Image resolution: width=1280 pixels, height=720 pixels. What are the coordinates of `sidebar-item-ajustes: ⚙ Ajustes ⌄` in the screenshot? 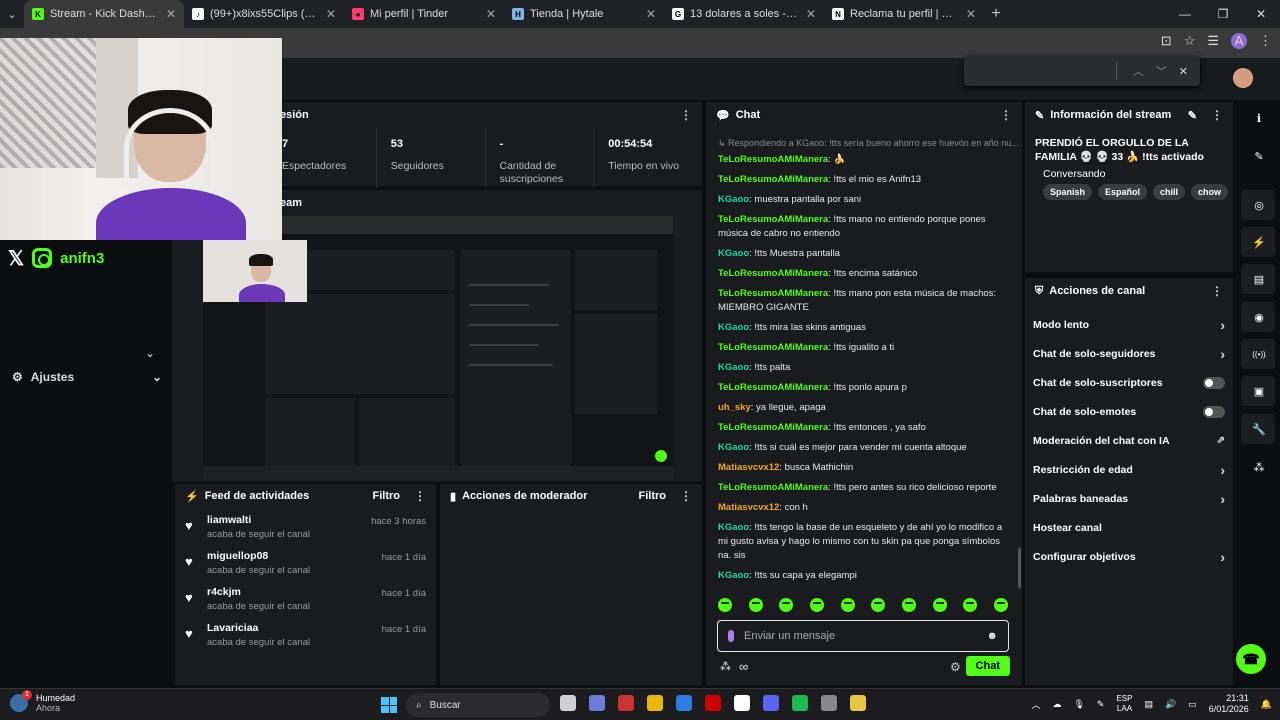 It's located at (87, 377).